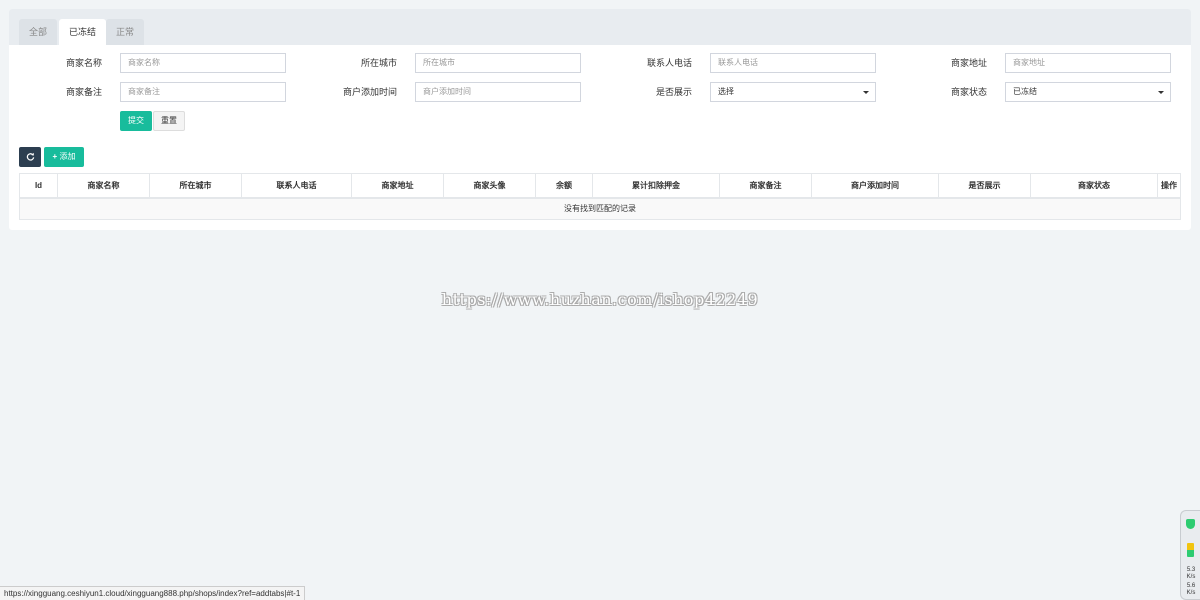 The height and width of the screenshot is (600, 1200). What do you see at coordinates (297, 185) in the screenshot?
I see `column-header: 联系人电话` at bounding box center [297, 185].